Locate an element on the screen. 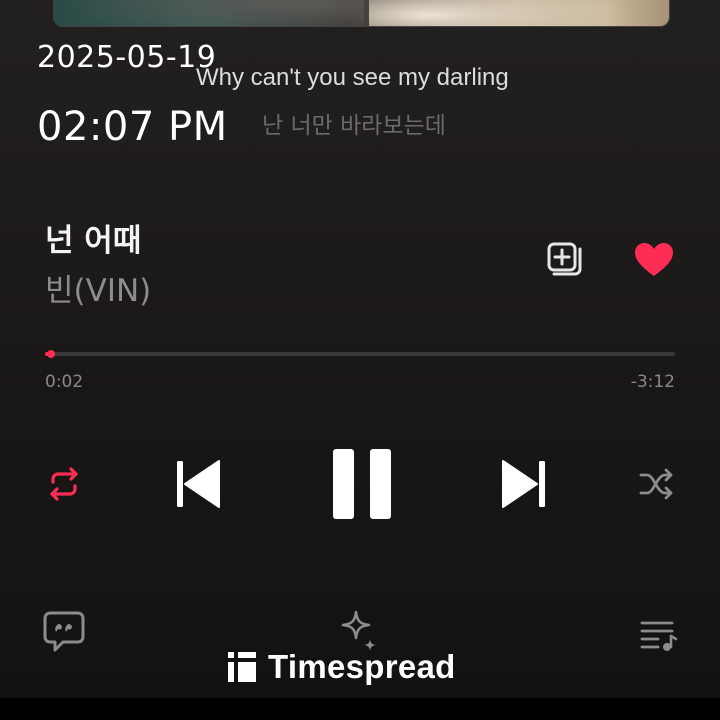 The height and width of the screenshot is (720, 720). repeat-icon is located at coordinates (64, 484).